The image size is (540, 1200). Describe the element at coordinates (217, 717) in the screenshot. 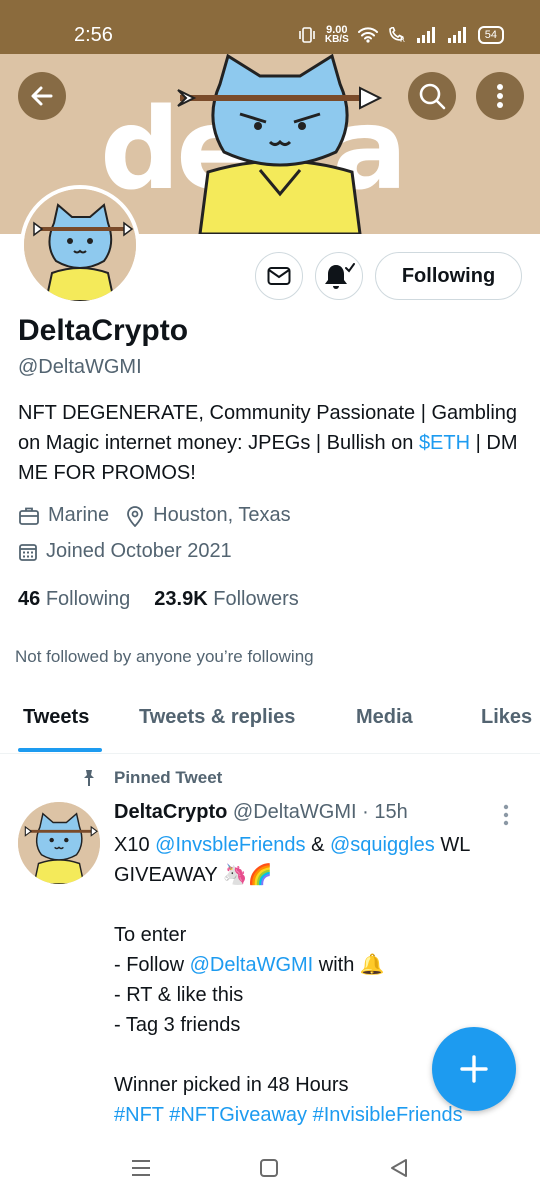

I see `tab-tweets-replies: Tweets & replies` at that location.